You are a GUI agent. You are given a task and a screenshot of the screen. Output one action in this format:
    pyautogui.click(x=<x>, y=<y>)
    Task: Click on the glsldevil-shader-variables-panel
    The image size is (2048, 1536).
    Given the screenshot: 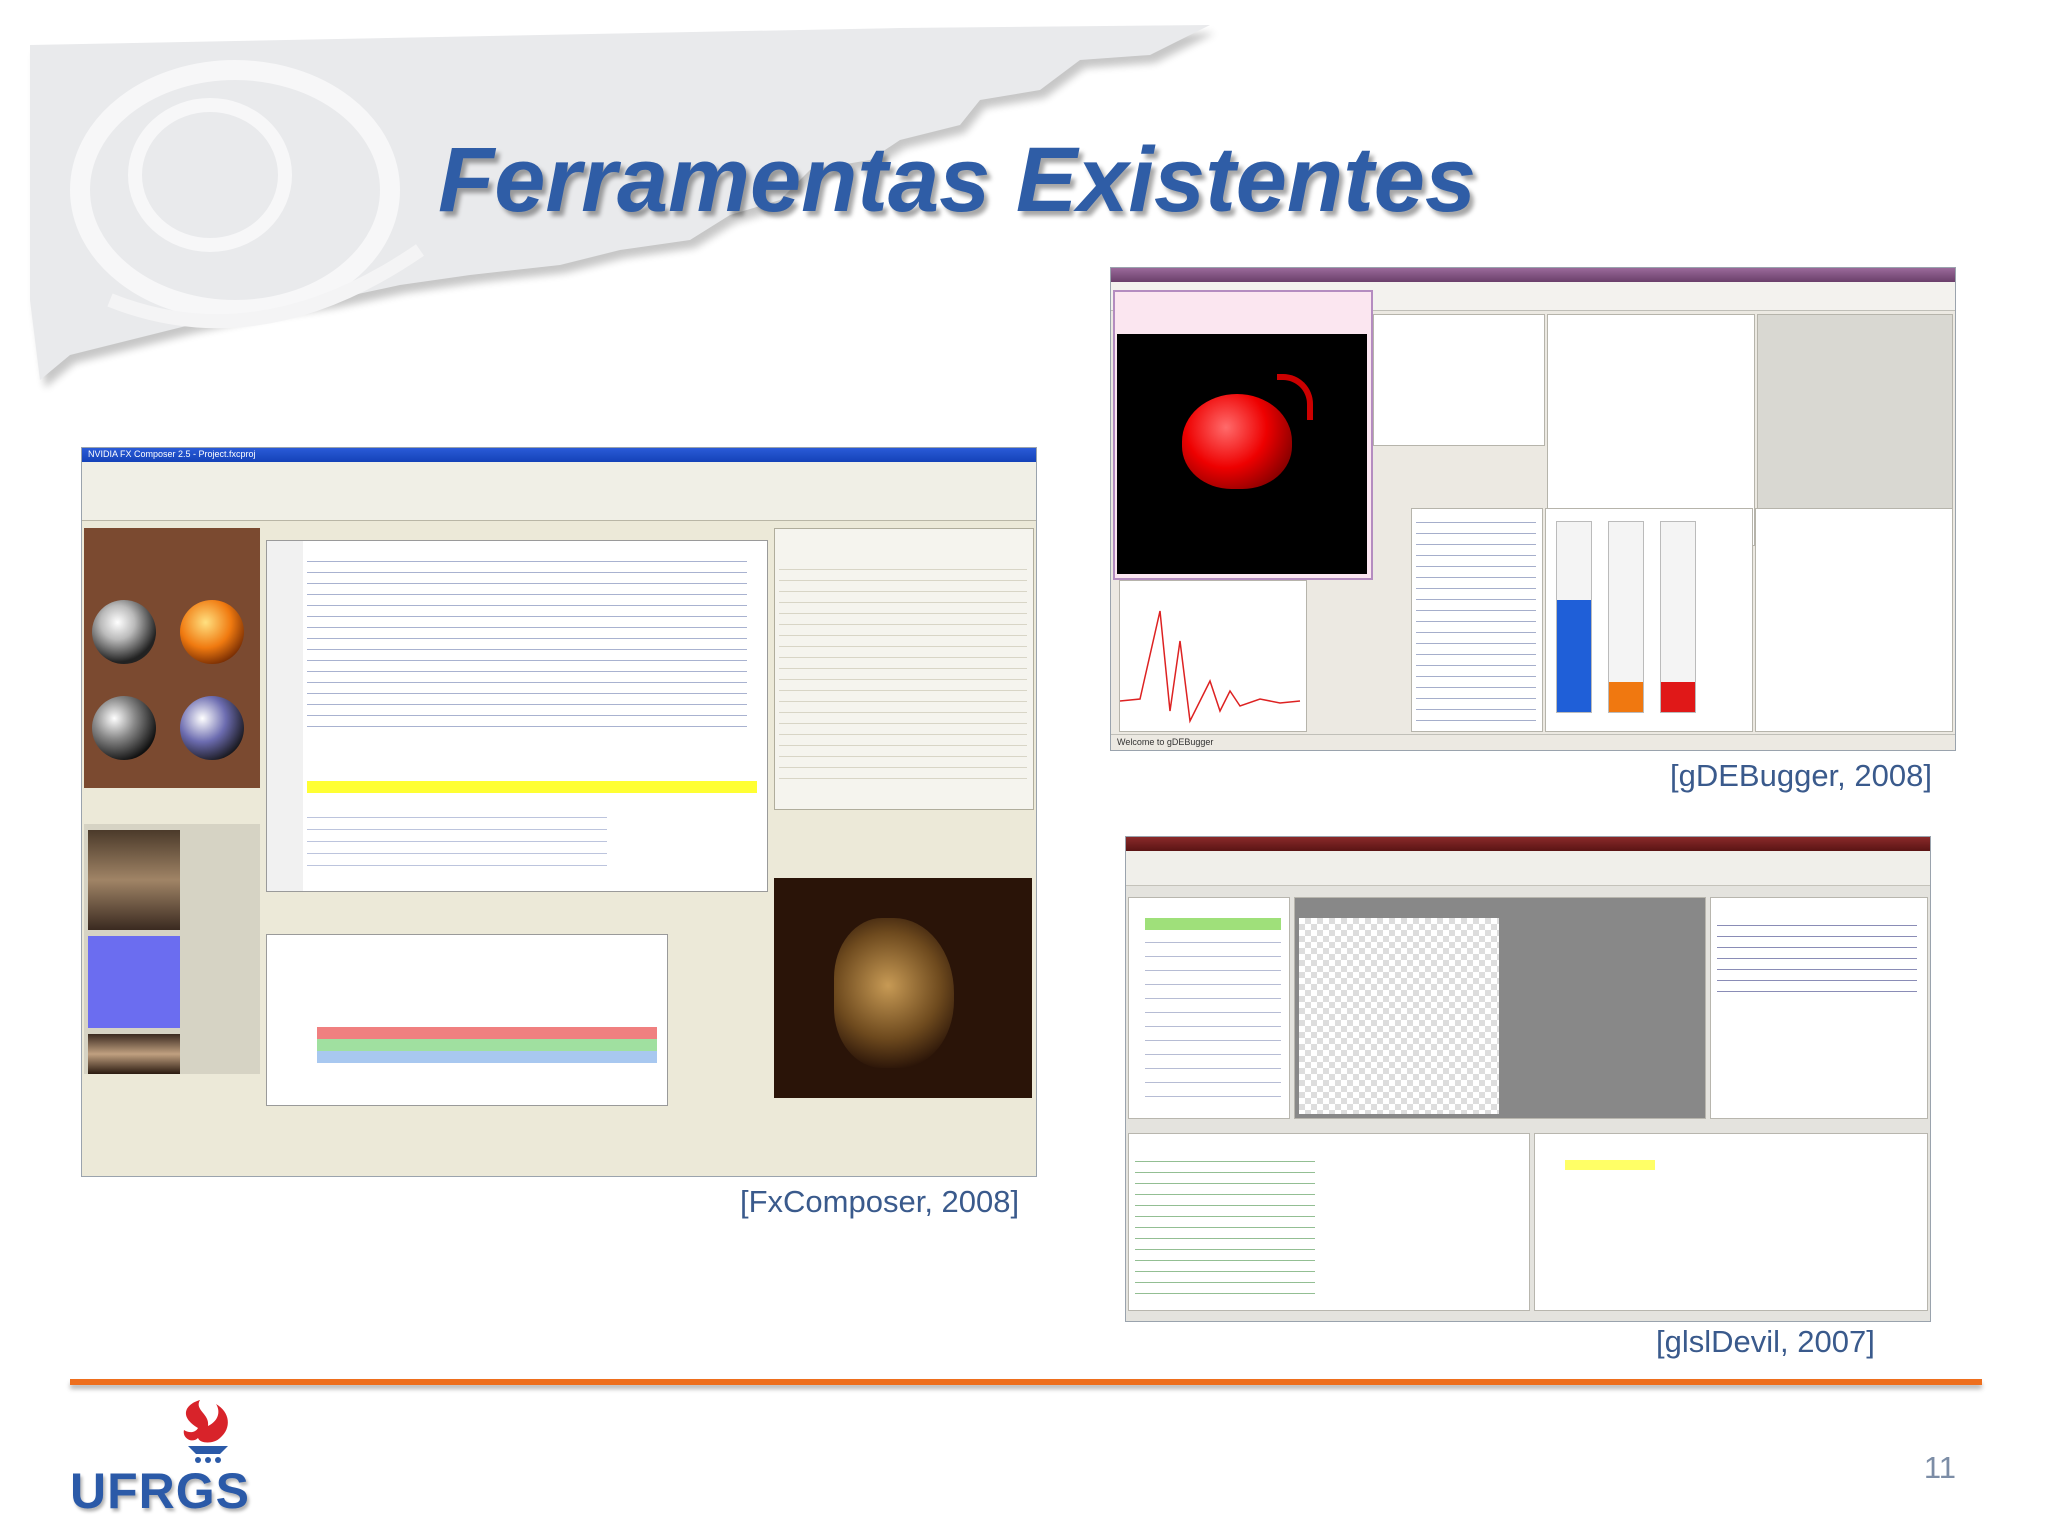 What is the action you would take?
    pyautogui.click(x=1819, y=1008)
    